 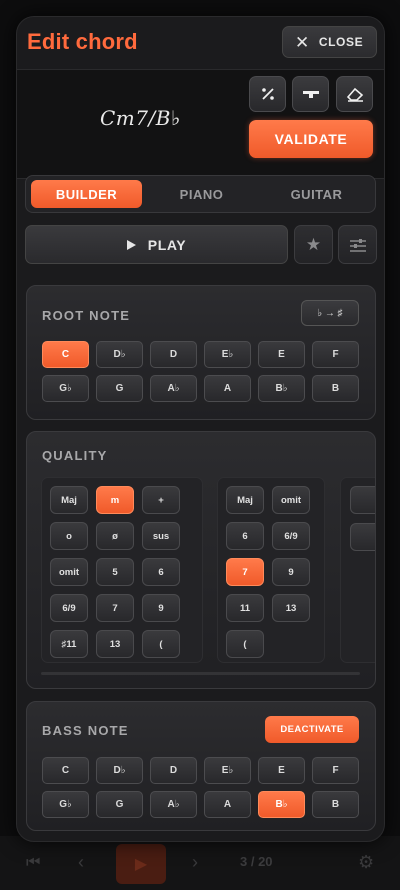 I want to click on skip-start-icon: ⏮, so click(x=33, y=863).